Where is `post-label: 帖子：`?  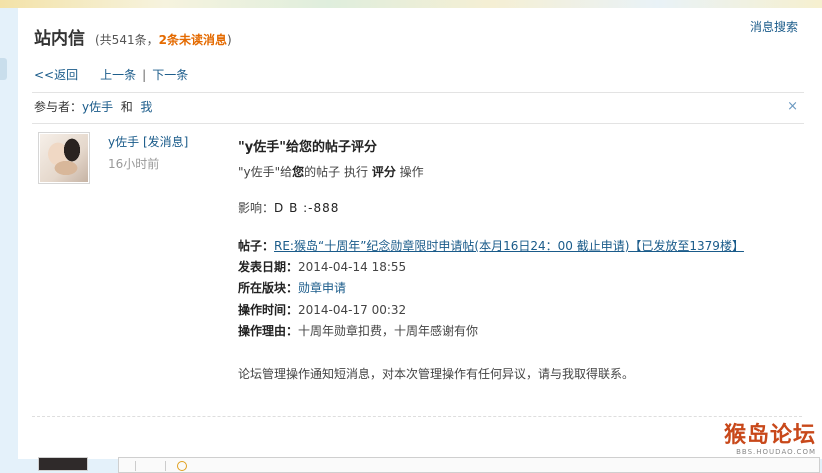
post-label: 帖子： is located at coordinates (256, 246).